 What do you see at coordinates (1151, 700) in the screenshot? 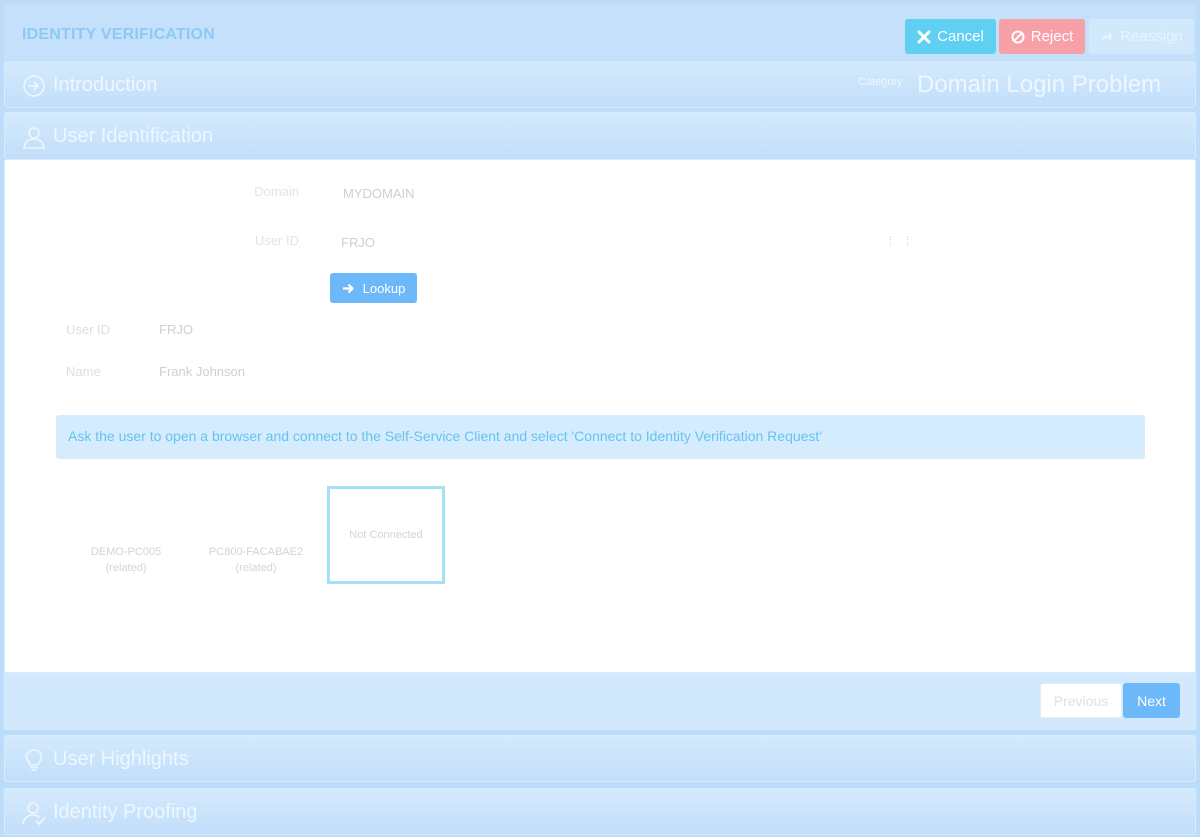
I see `next-button: Next` at bounding box center [1151, 700].